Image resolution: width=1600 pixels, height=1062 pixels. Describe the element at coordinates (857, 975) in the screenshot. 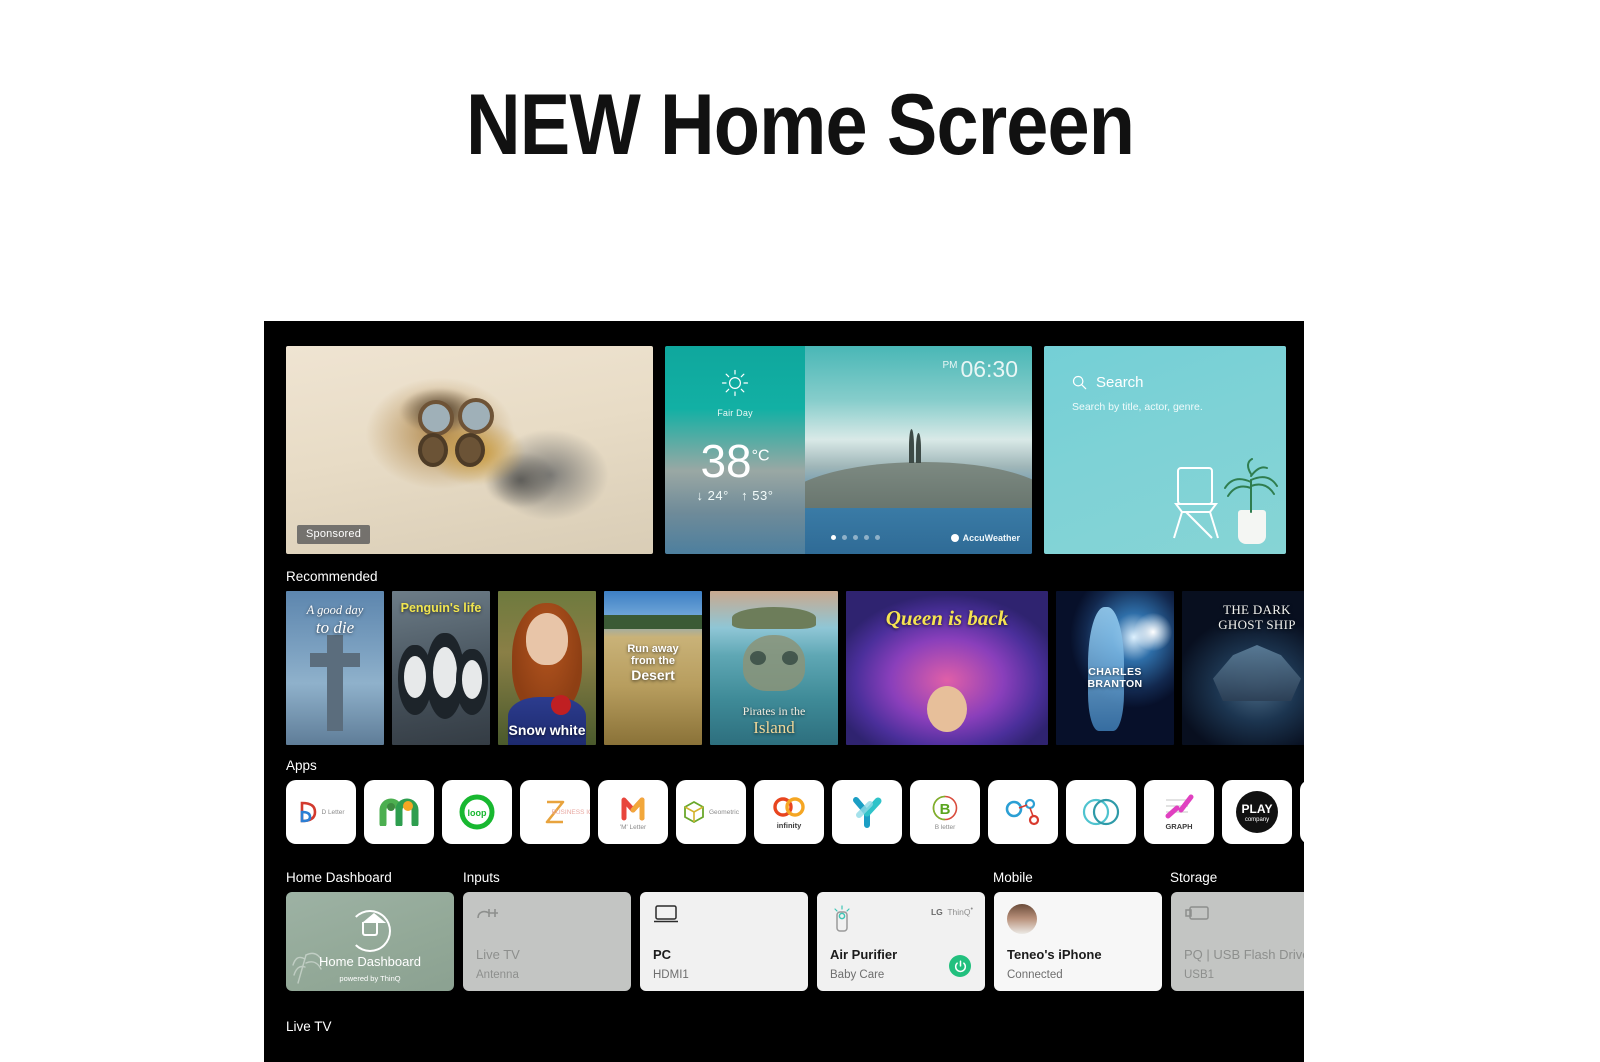

I see `dashboard-card-subtitle: Baby Care` at that location.